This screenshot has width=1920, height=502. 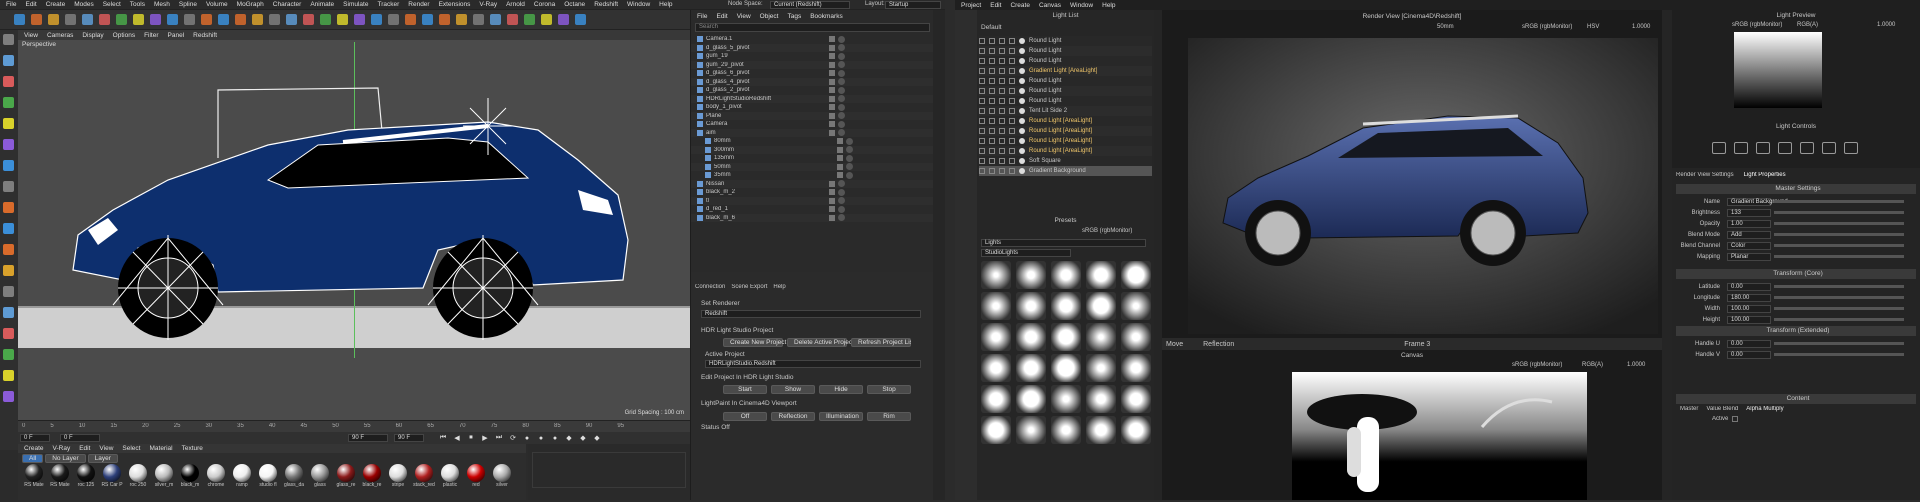 I want to click on object-row: 80mm, so click(x=812, y=141).